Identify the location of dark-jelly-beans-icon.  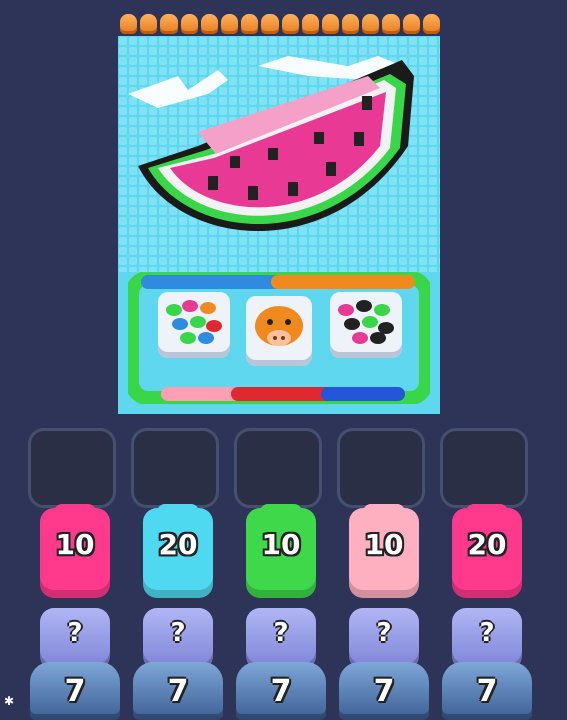
(366, 322).